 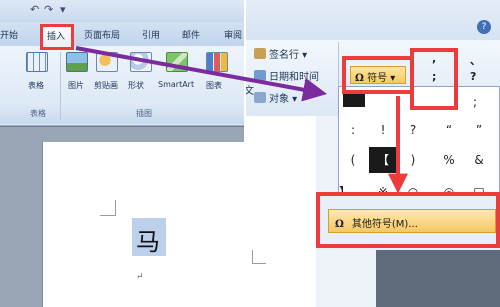 What do you see at coordinates (373, 20) in the screenshot?
I see `ribbon-top-strip` at bounding box center [373, 20].